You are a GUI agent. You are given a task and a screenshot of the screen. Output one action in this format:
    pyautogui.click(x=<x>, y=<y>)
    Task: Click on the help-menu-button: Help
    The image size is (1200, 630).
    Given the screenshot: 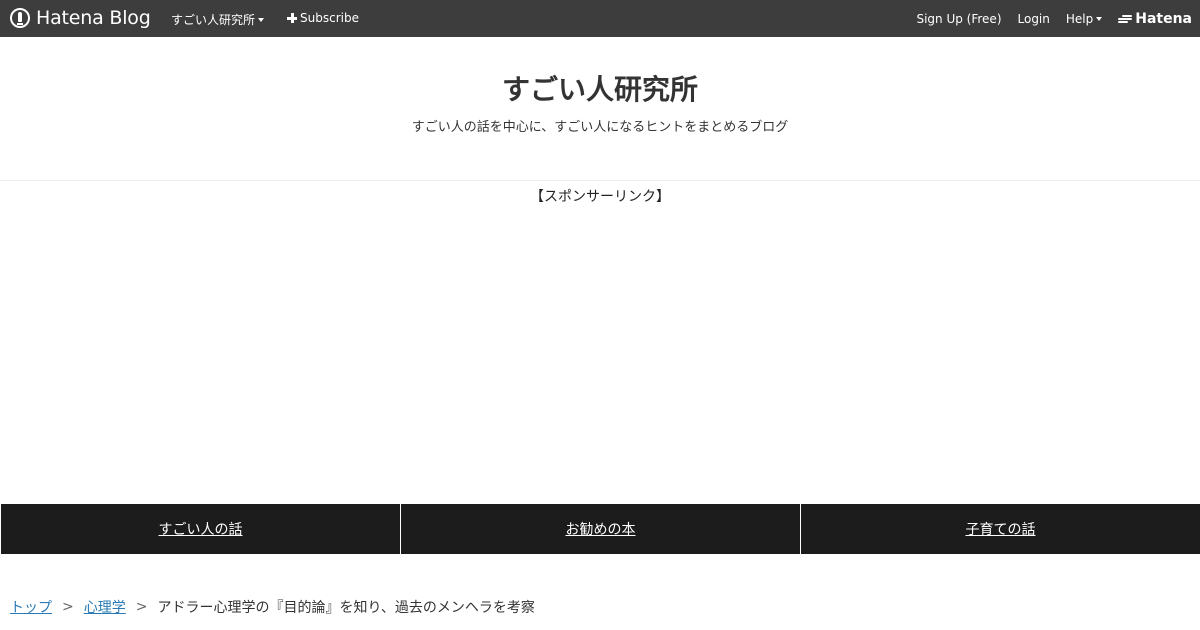 What is the action you would take?
    pyautogui.click(x=1084, y=18)
    